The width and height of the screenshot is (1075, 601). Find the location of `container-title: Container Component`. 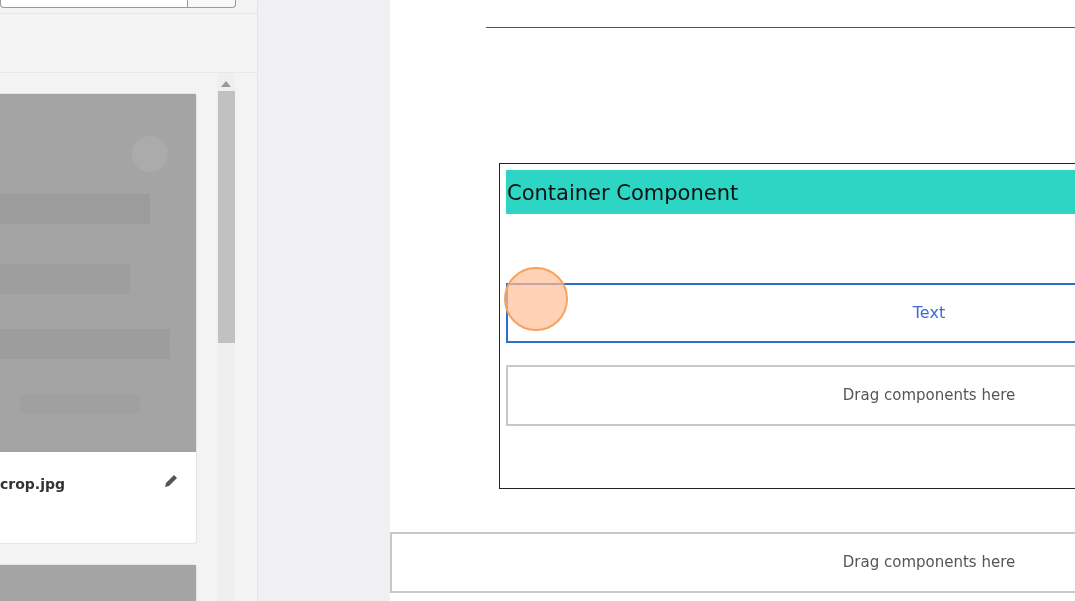

container-title: Container Component is located at coordinates (790, 192).